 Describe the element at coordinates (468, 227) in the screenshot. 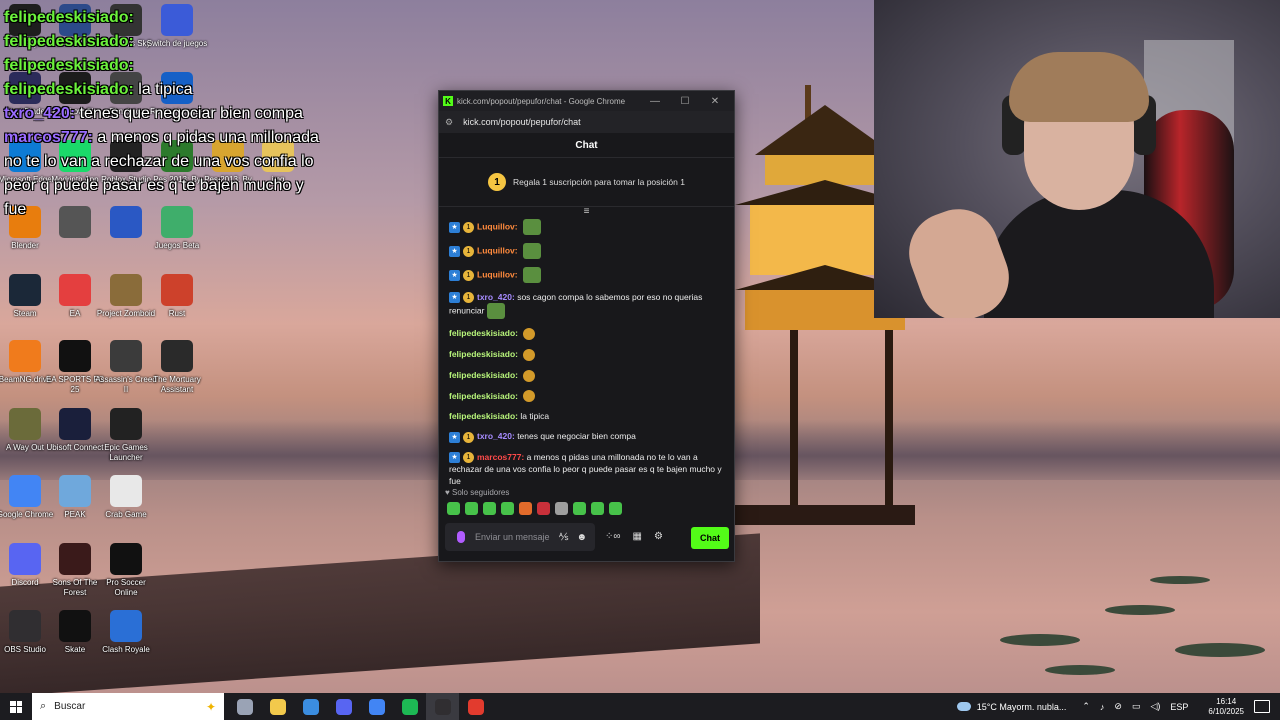

I see `gifter-badge-icon: 1` at that location.